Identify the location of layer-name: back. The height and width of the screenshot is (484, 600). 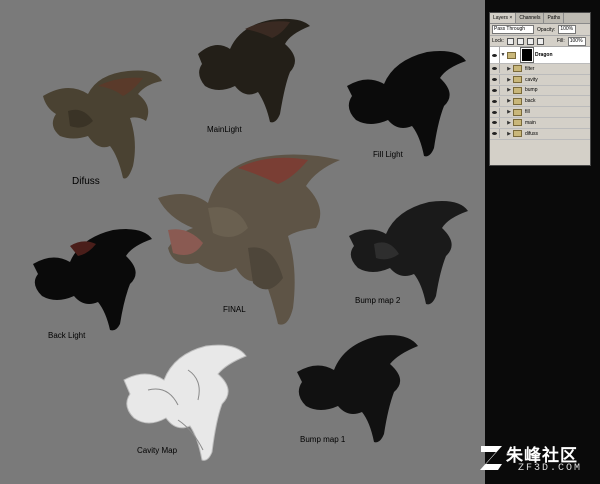
(530, 101).